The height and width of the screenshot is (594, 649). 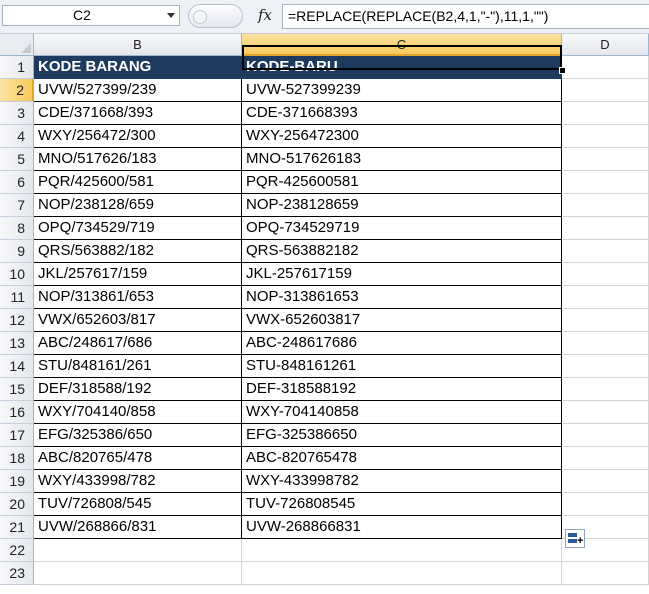 What do you see at coordinates (138, 527) in the screenshot?
I see `cell-b: UVW/268866/831` at bounding box center [138, 527].